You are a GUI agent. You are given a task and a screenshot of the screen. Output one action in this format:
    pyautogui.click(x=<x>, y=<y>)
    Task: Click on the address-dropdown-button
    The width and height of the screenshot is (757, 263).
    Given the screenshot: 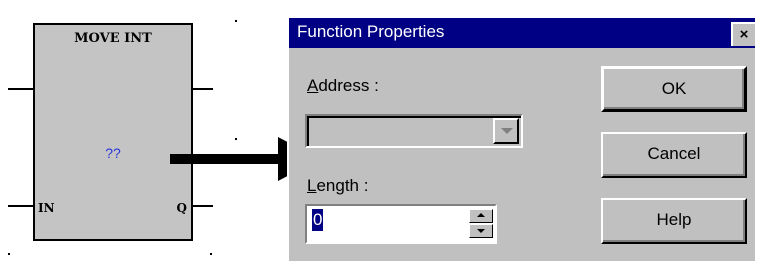 What is the action you would take?
    pyautogui.click(x=506, y=131)
    